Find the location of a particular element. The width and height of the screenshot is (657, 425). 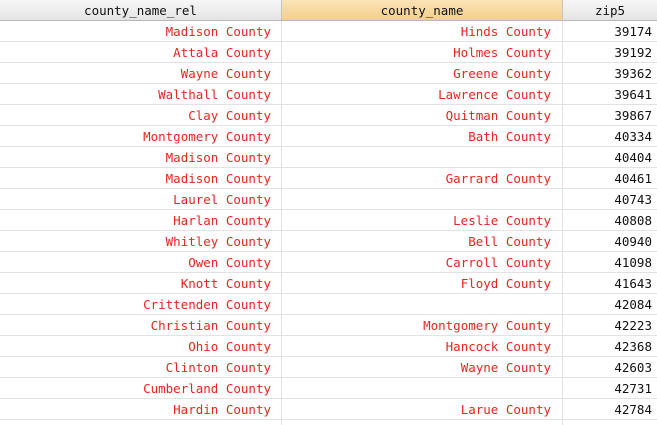

cell-county-name: Bath County is located at coordinates (422, 136).